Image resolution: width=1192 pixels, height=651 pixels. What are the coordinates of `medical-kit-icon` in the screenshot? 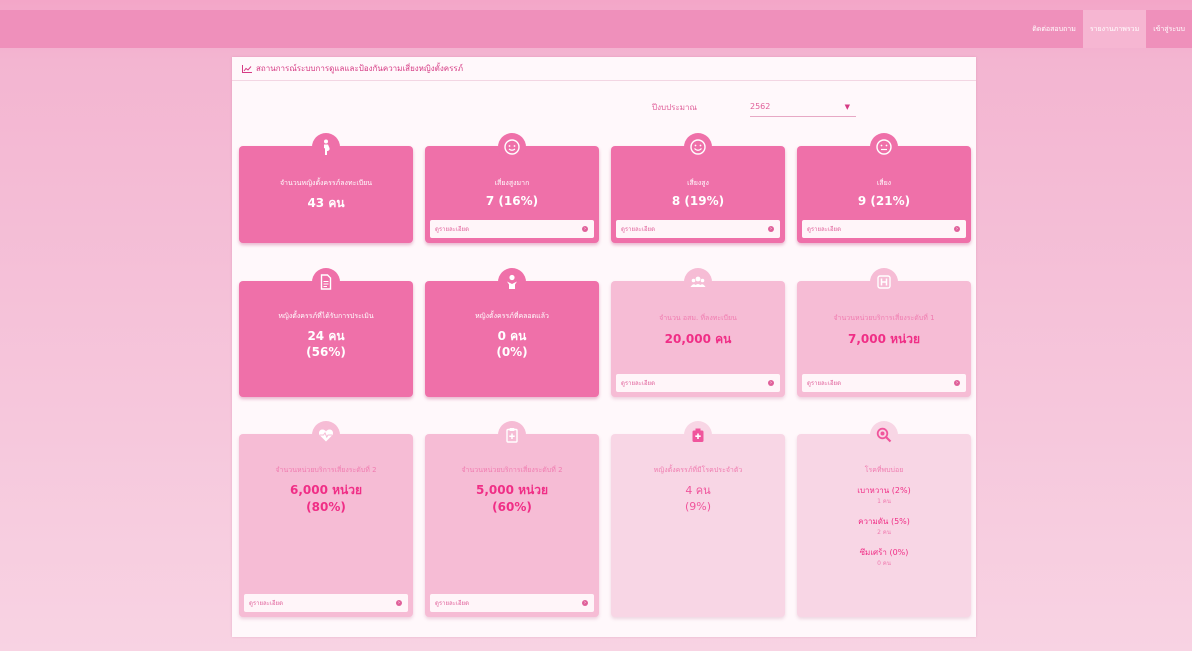 It's located at (698, 435).